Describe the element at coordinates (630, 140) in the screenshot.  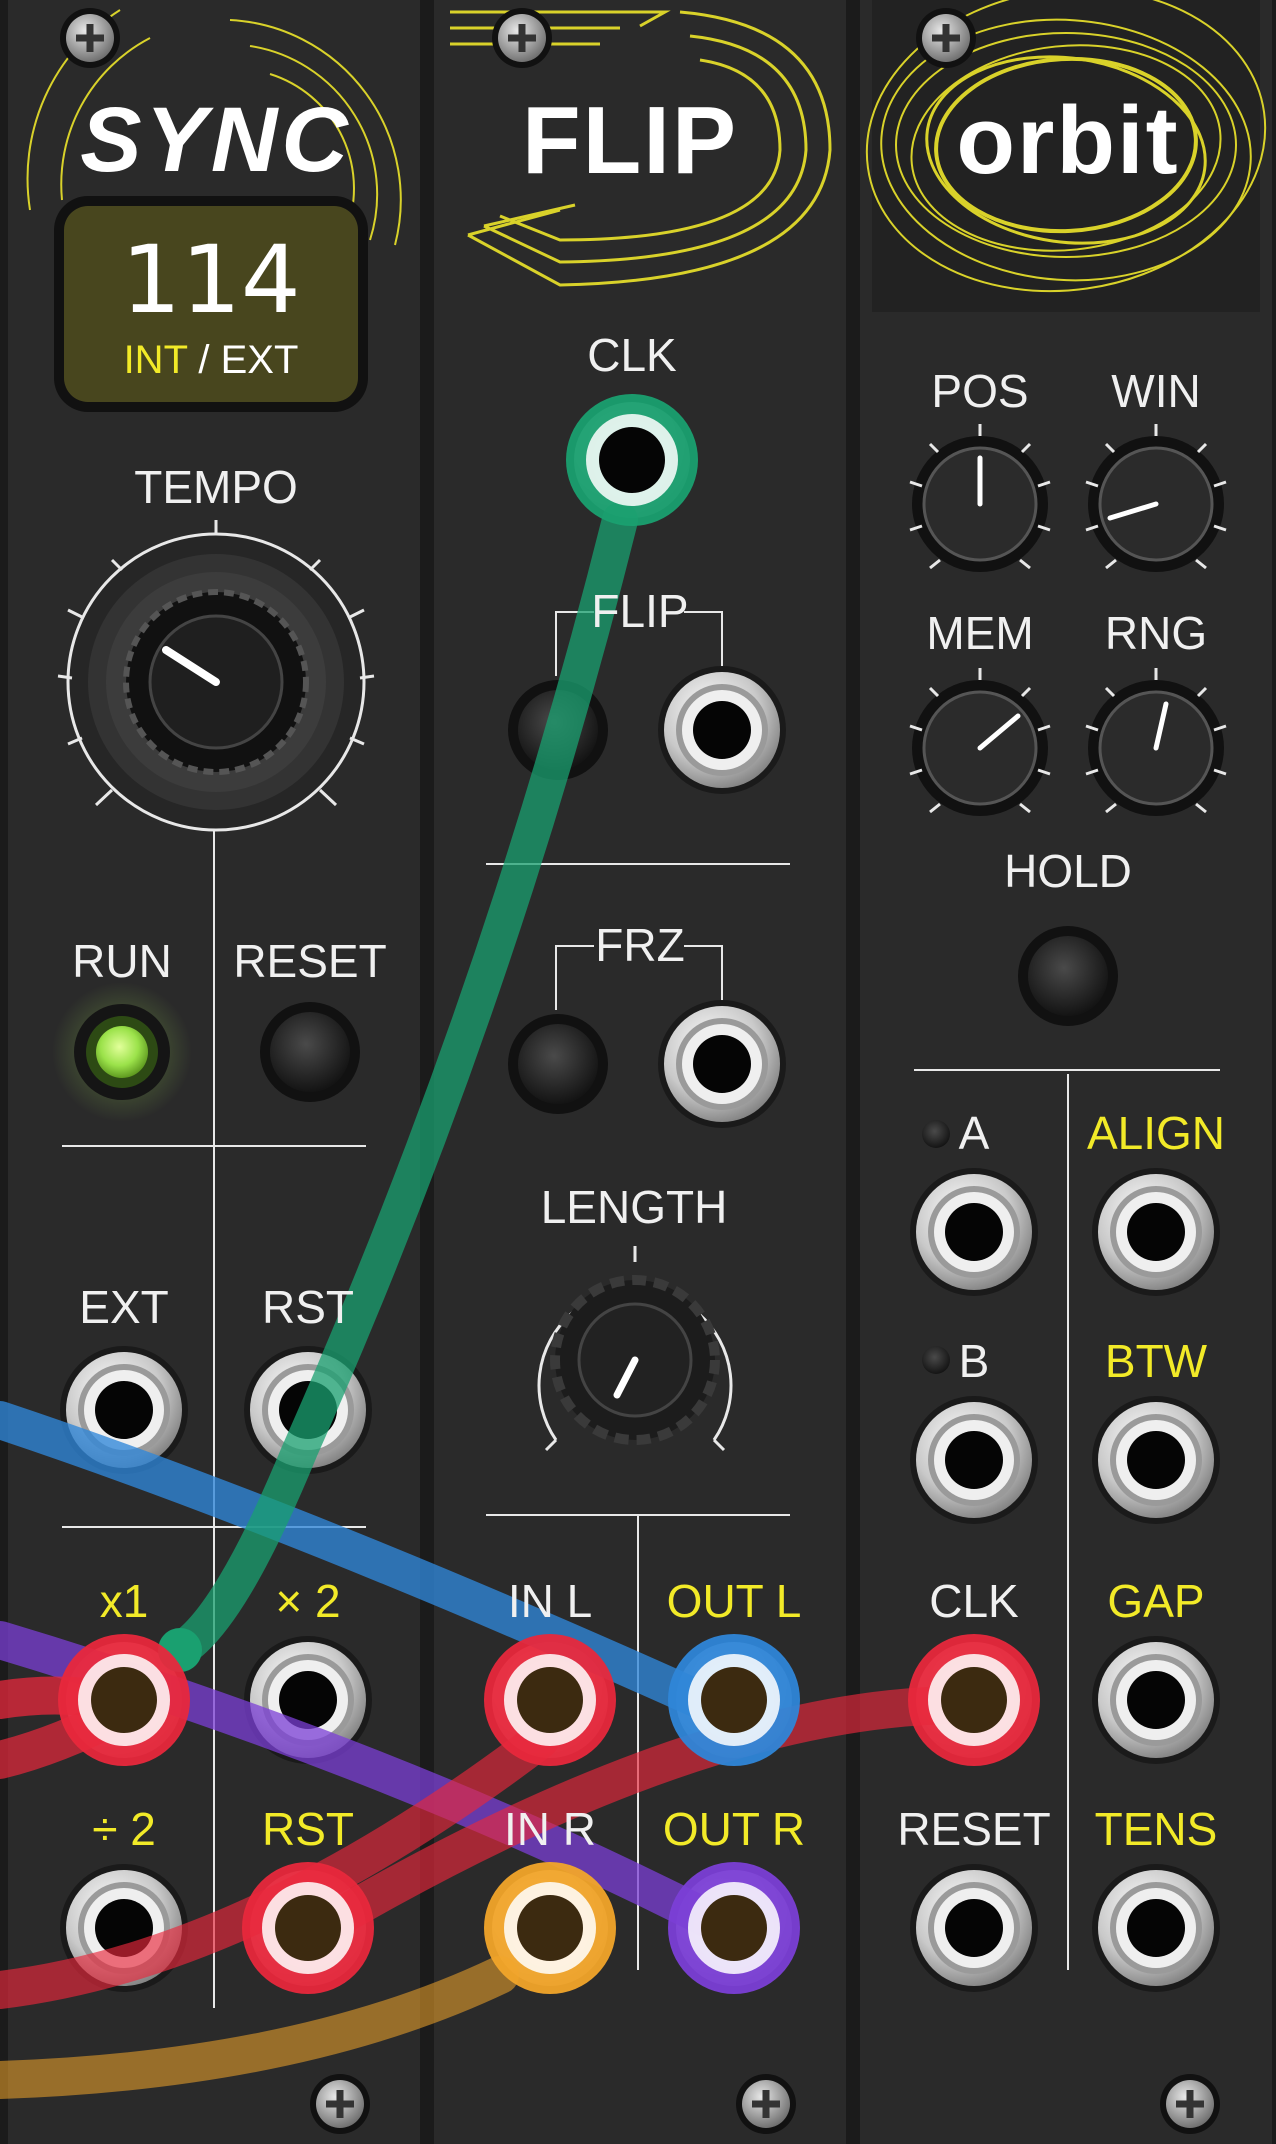
I see `flip-title: FLIP` at that location.